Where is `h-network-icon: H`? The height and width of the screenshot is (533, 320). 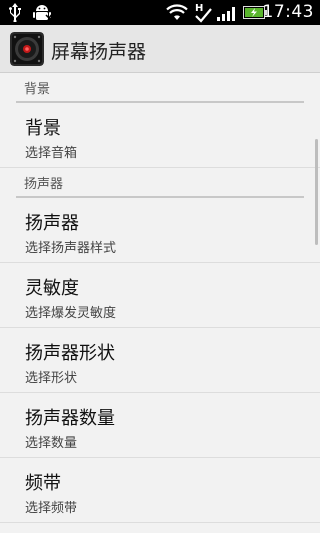 h-network-icon: H is located at coordinates (203, 13).